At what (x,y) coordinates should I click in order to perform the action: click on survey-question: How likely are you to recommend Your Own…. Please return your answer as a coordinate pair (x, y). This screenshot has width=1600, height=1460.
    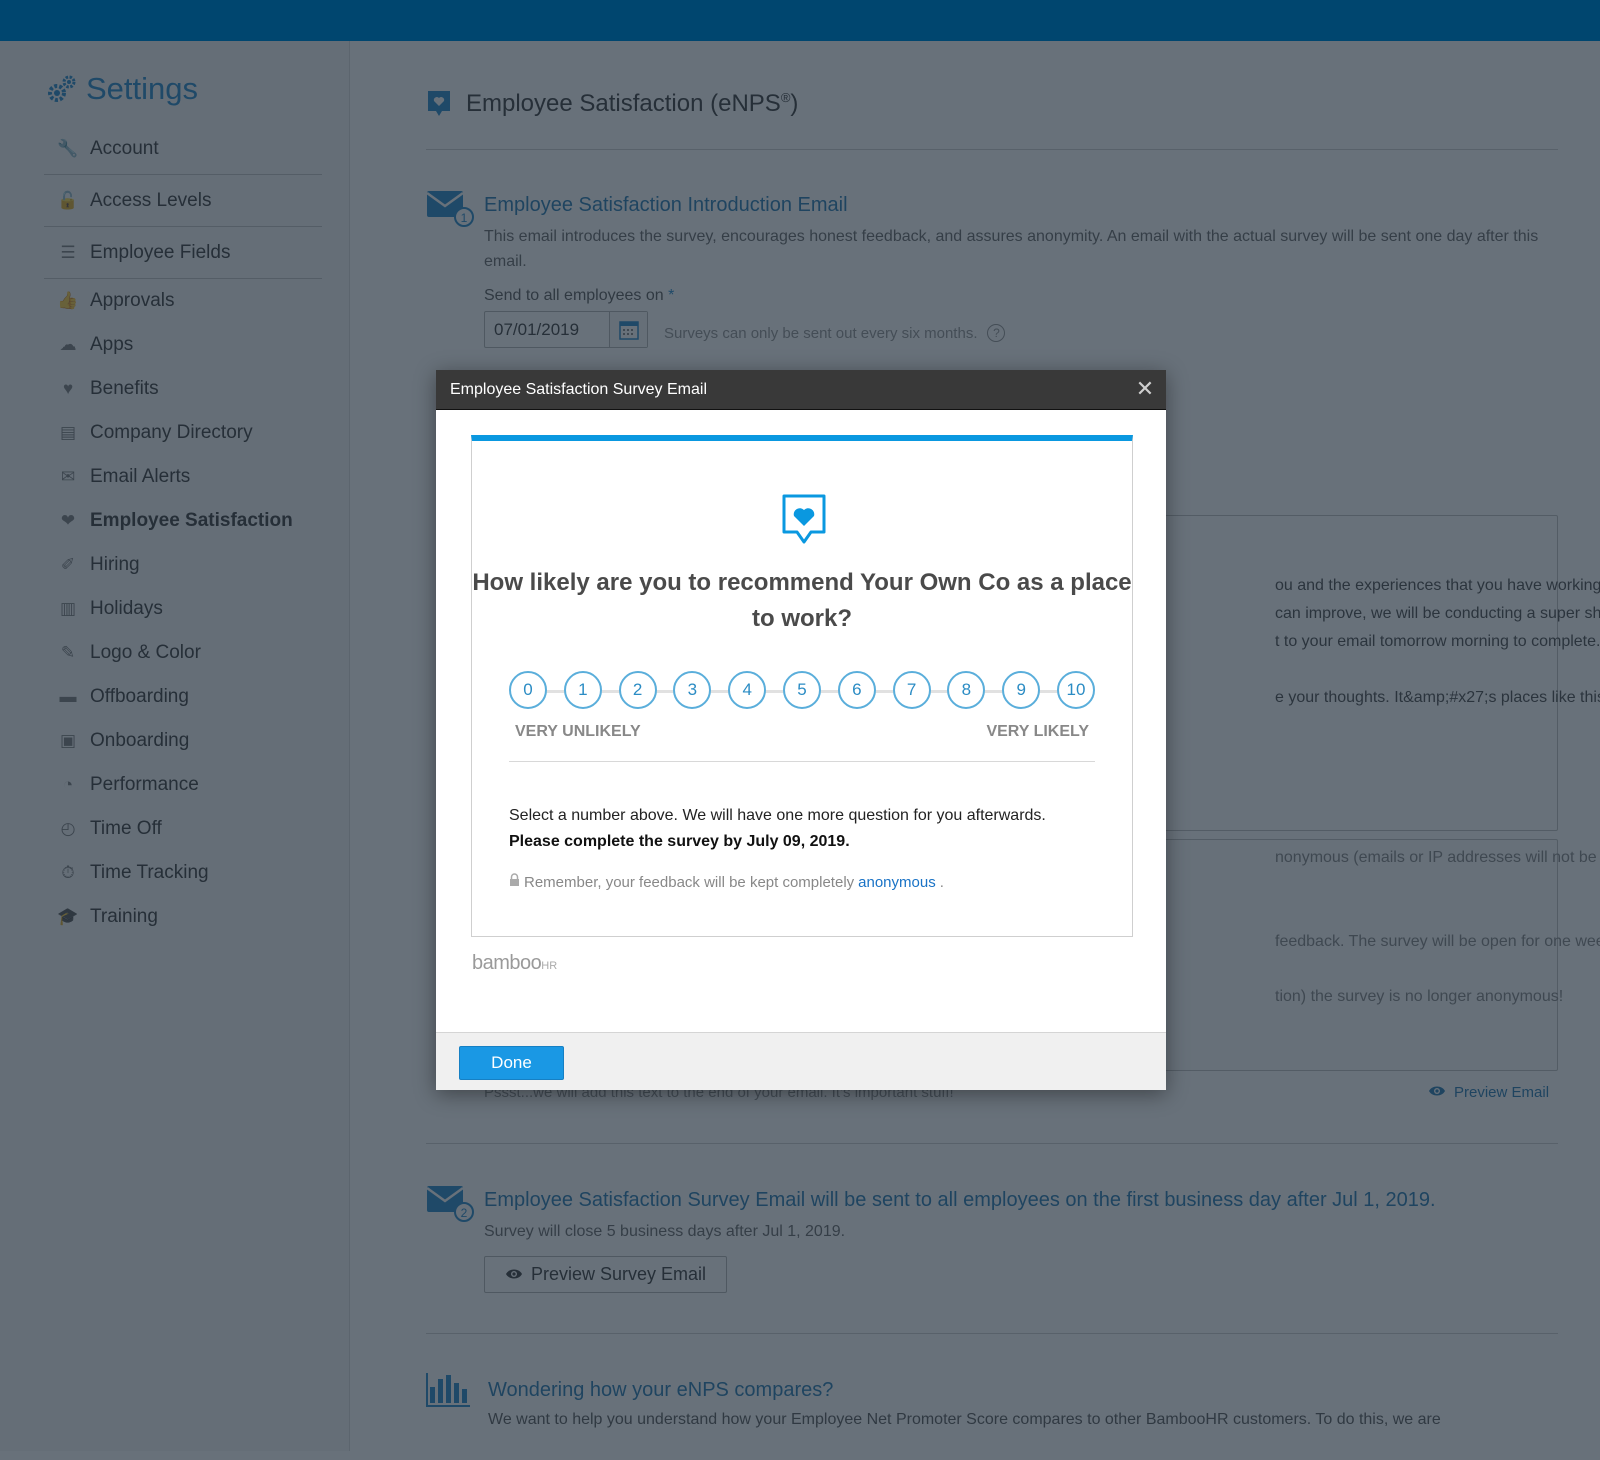
    Looking at the image, I should click on (802, 600).